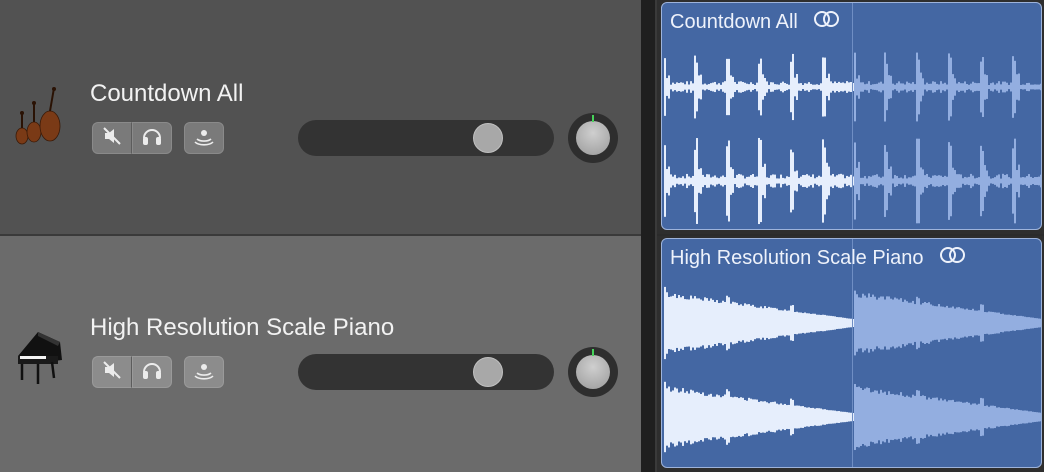 The height and width of the screenshot is (472, 1044). Describe the element at coordinates (797, 257) in the screenshot. I see `region-title-text: High Resolution Scale Piano` at that location.